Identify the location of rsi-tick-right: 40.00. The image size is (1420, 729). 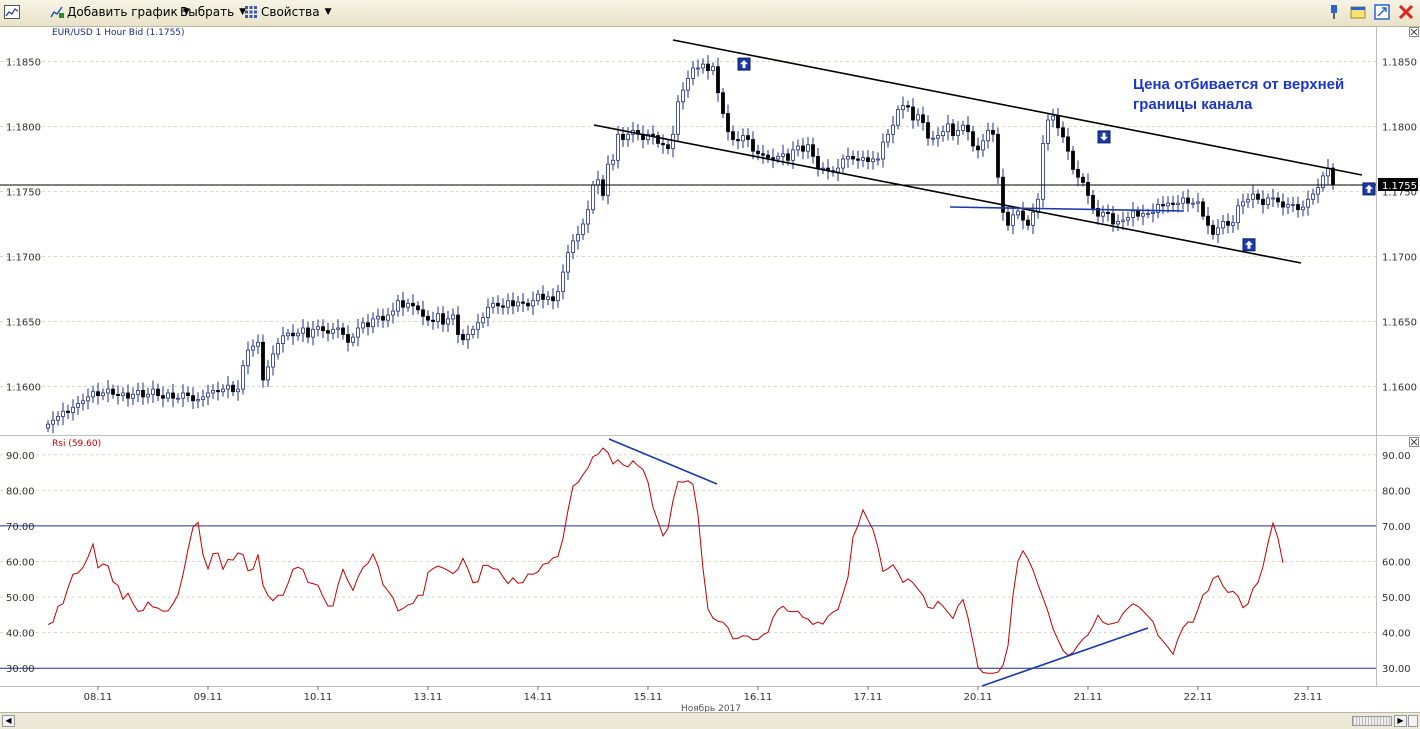
(1396, 634).